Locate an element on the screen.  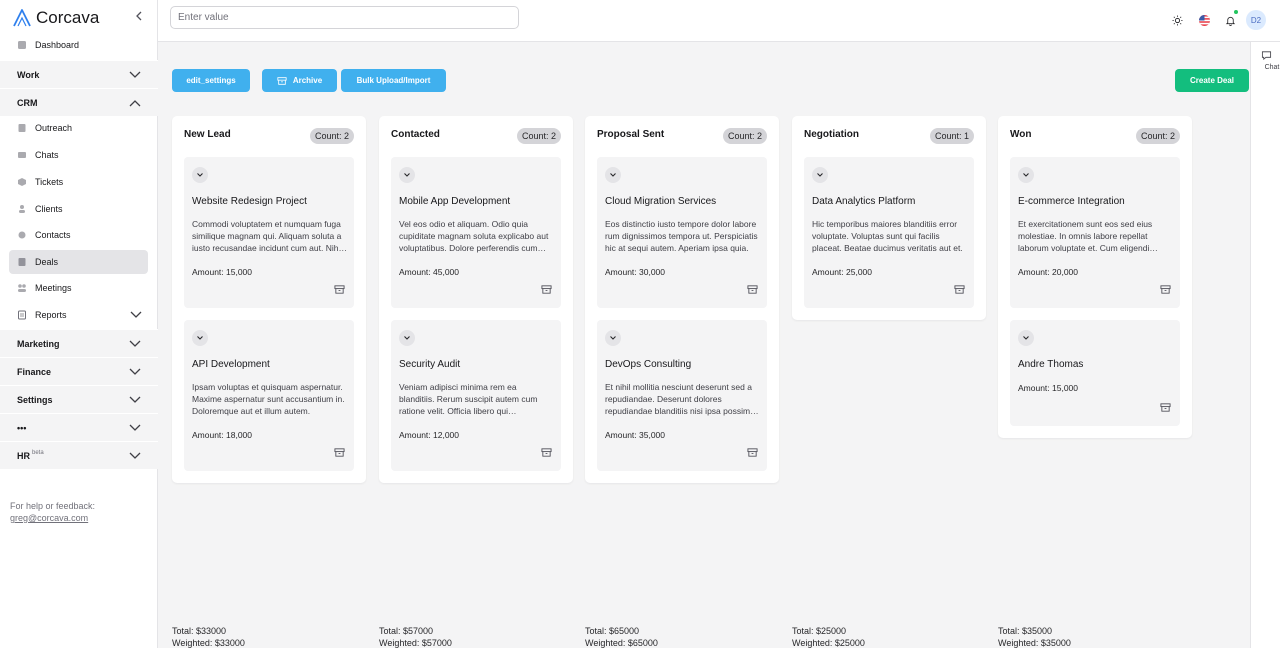
chevron-up-icon is located at coordinates (135, 103).